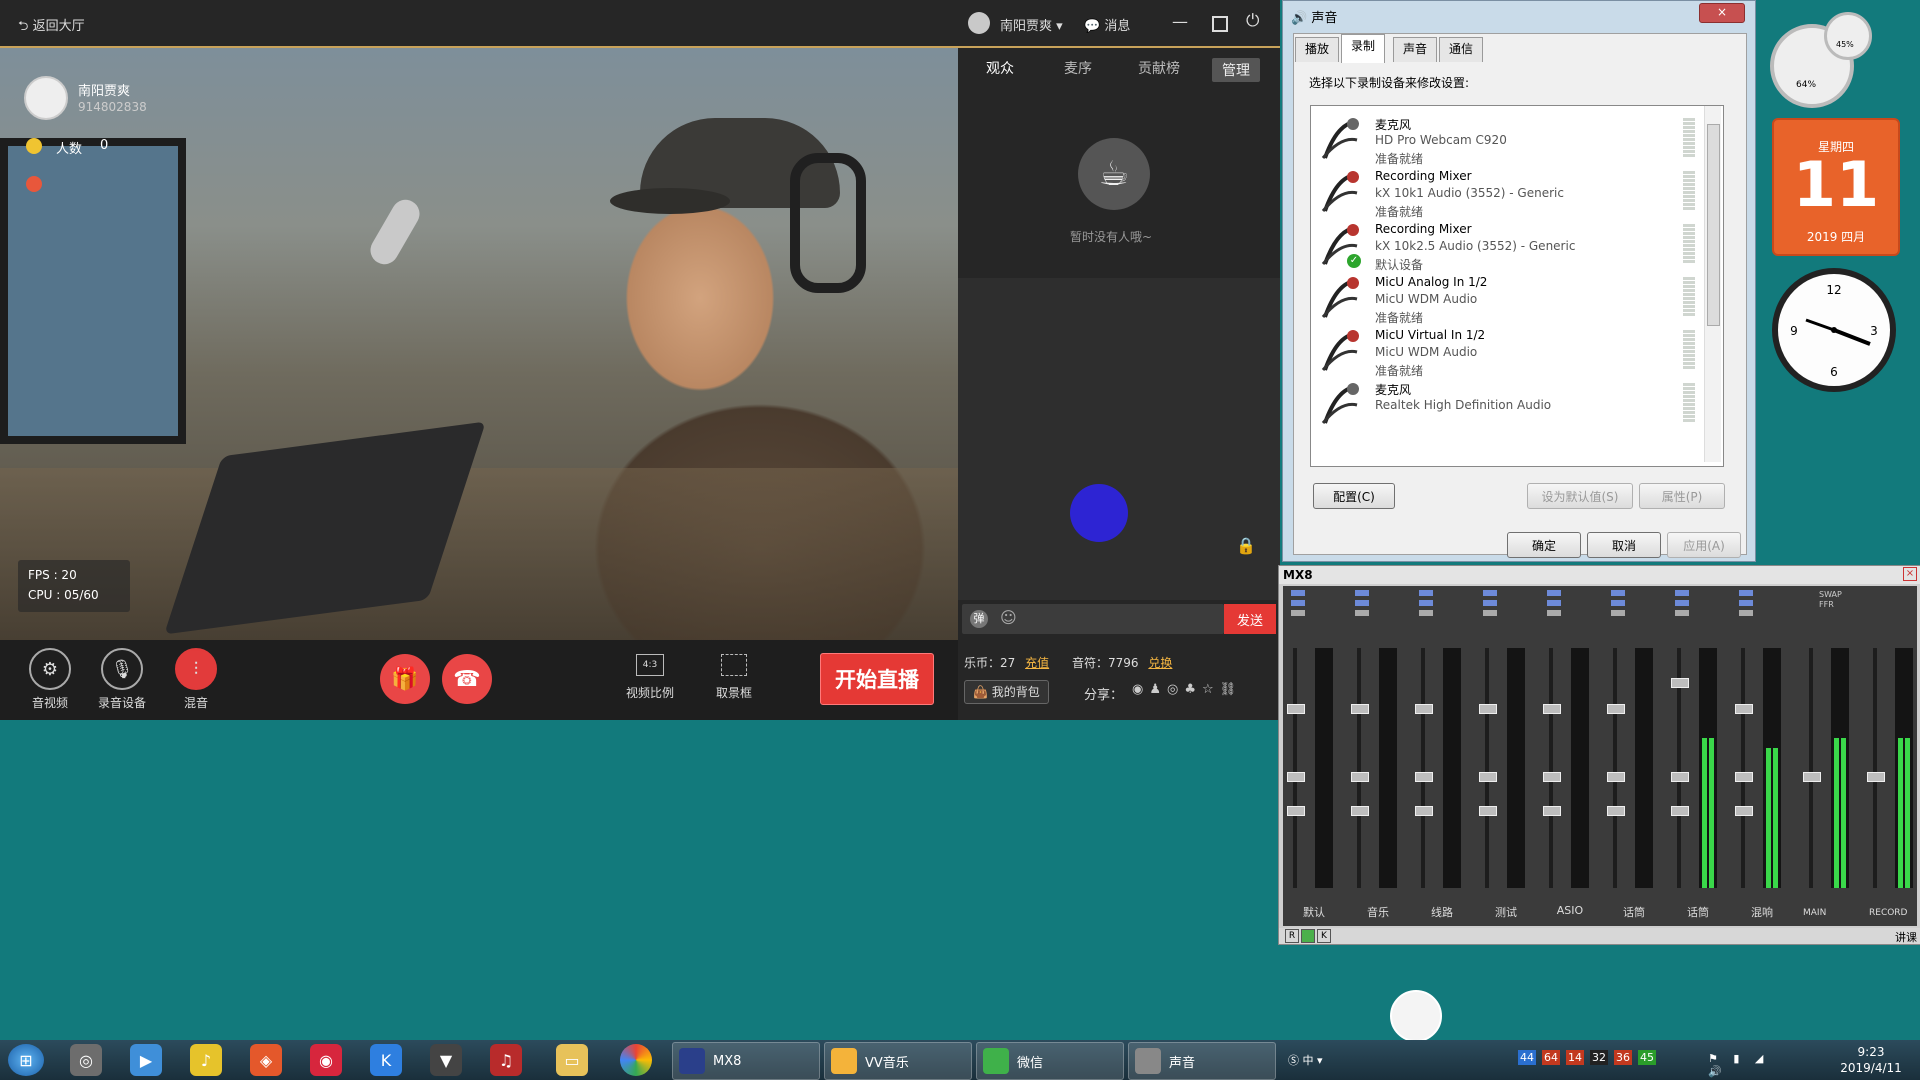 The height and width of the screenshot is (1080, 1920). Describe the element at coordinates (877, 679) in the screenshot. I see `start-live-button: 开始直播` at that location.